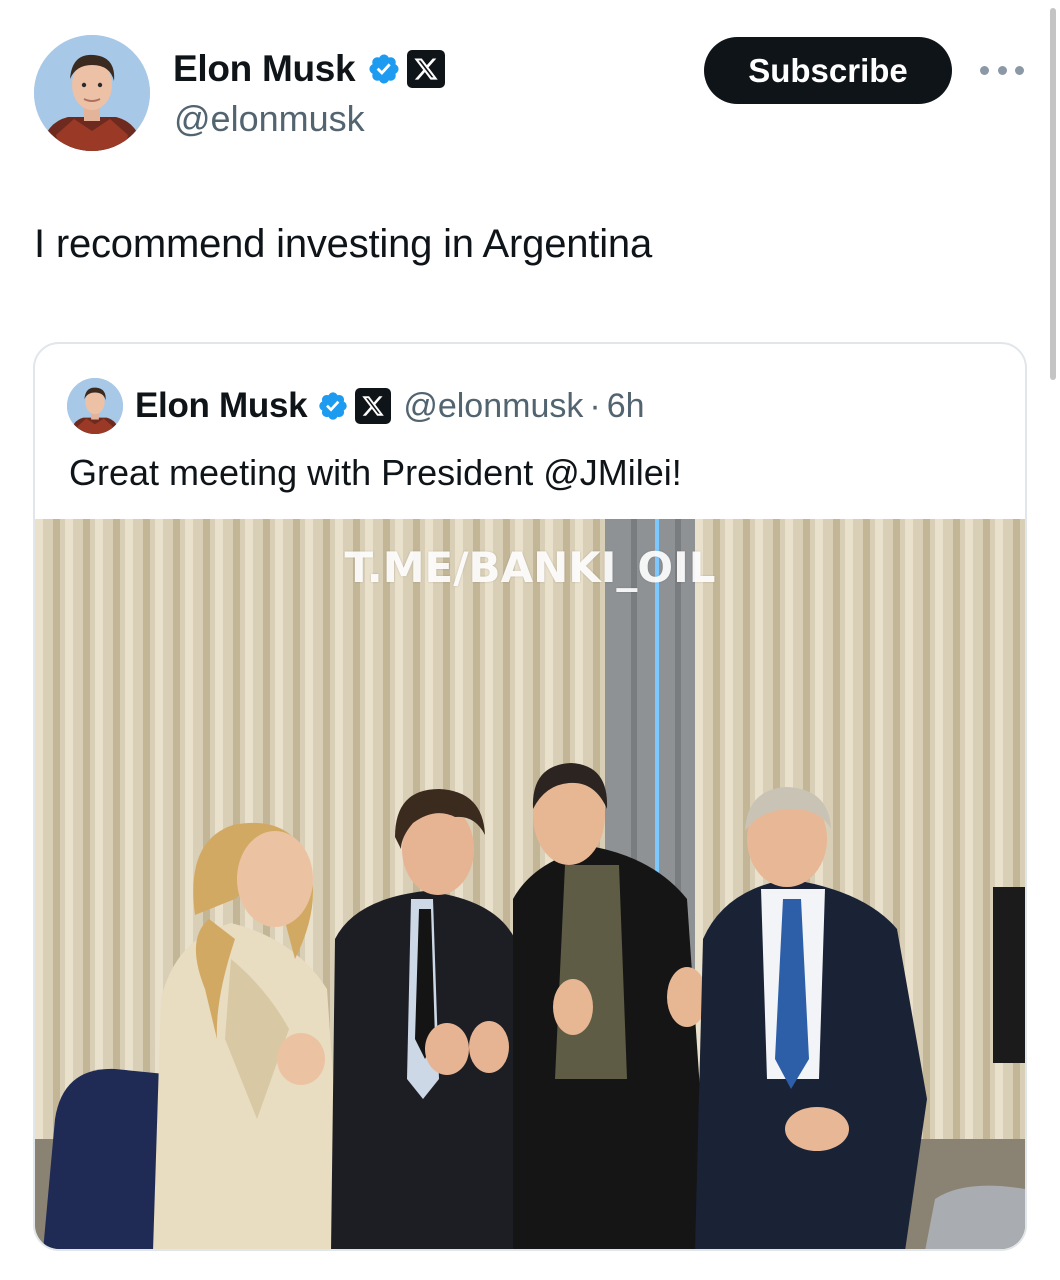 The width and height of the screenshot is (1060, 1280). I want to click on quoted-tweet-header: Elon Musk @elonmusk · 6h, so click(356, 406).